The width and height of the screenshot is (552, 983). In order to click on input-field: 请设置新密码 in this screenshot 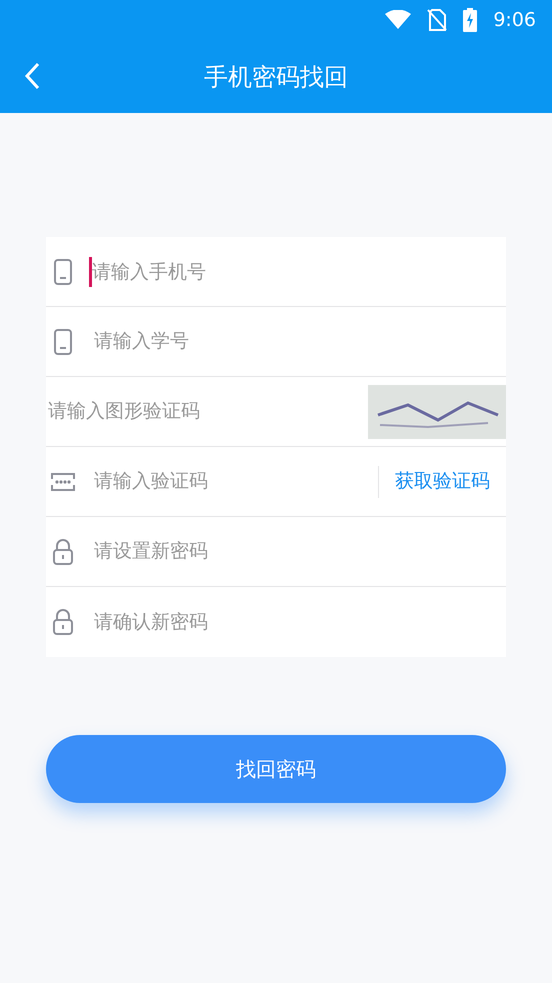, I will do `click(299, 551)`.